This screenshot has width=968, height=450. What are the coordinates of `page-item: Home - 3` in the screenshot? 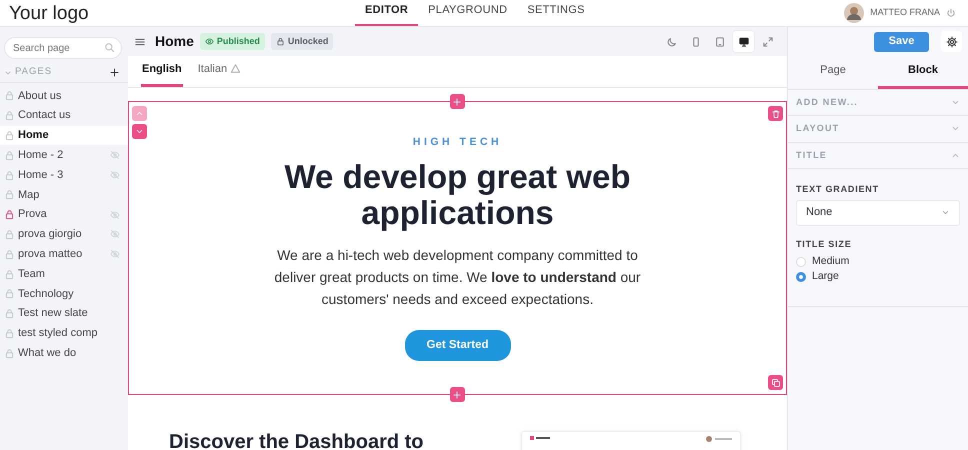 It's located at (64, 175).